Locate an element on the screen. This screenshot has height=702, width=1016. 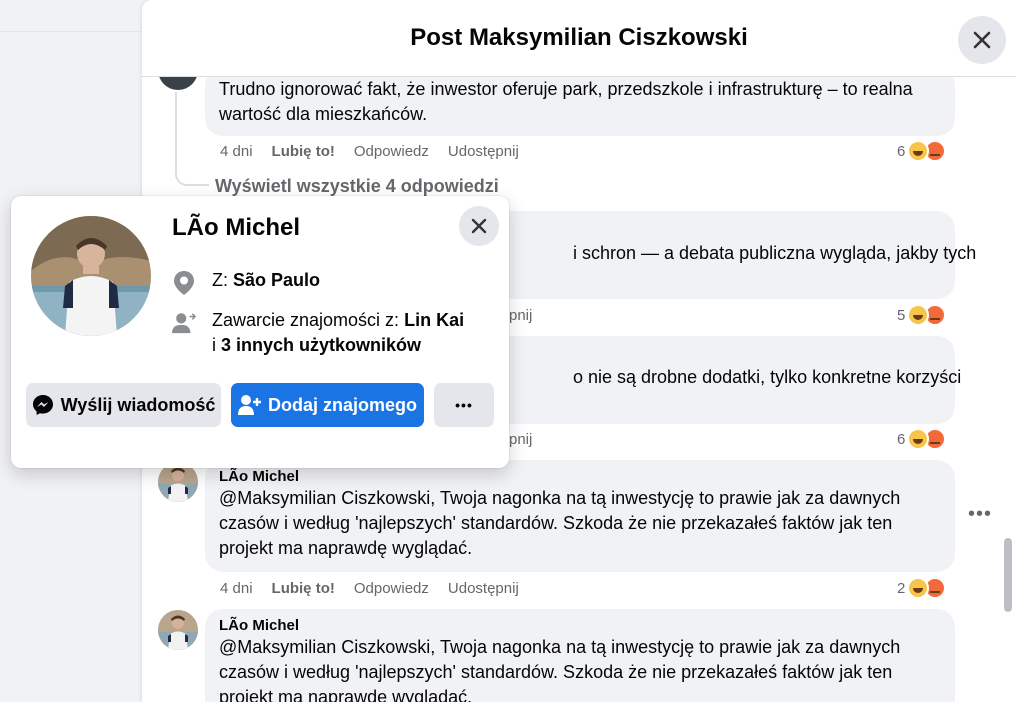
close-modal-button is located at coordinates (982, 40).